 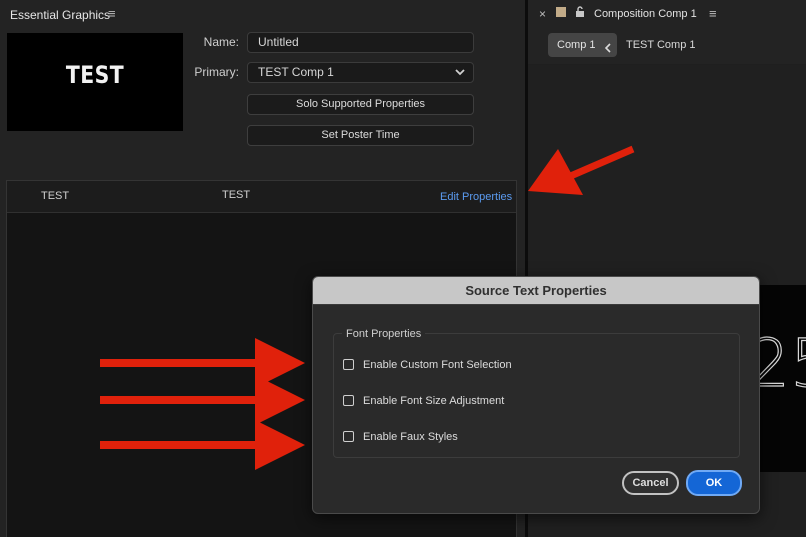 What do you see at coordinates (261, 197) in the screenshot?
I see `property-row: TEST TEST Edit Properties` at bounding box center [261, 197].